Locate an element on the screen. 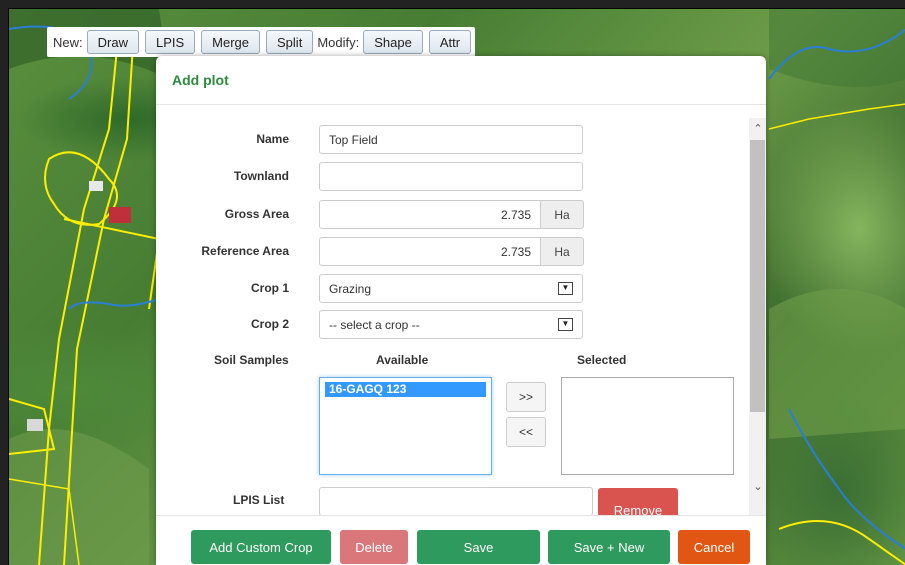 Image resolution: width=905 pixels, height=565 pixels. crop1-value: Grazing is located at coordinates (350, 288).